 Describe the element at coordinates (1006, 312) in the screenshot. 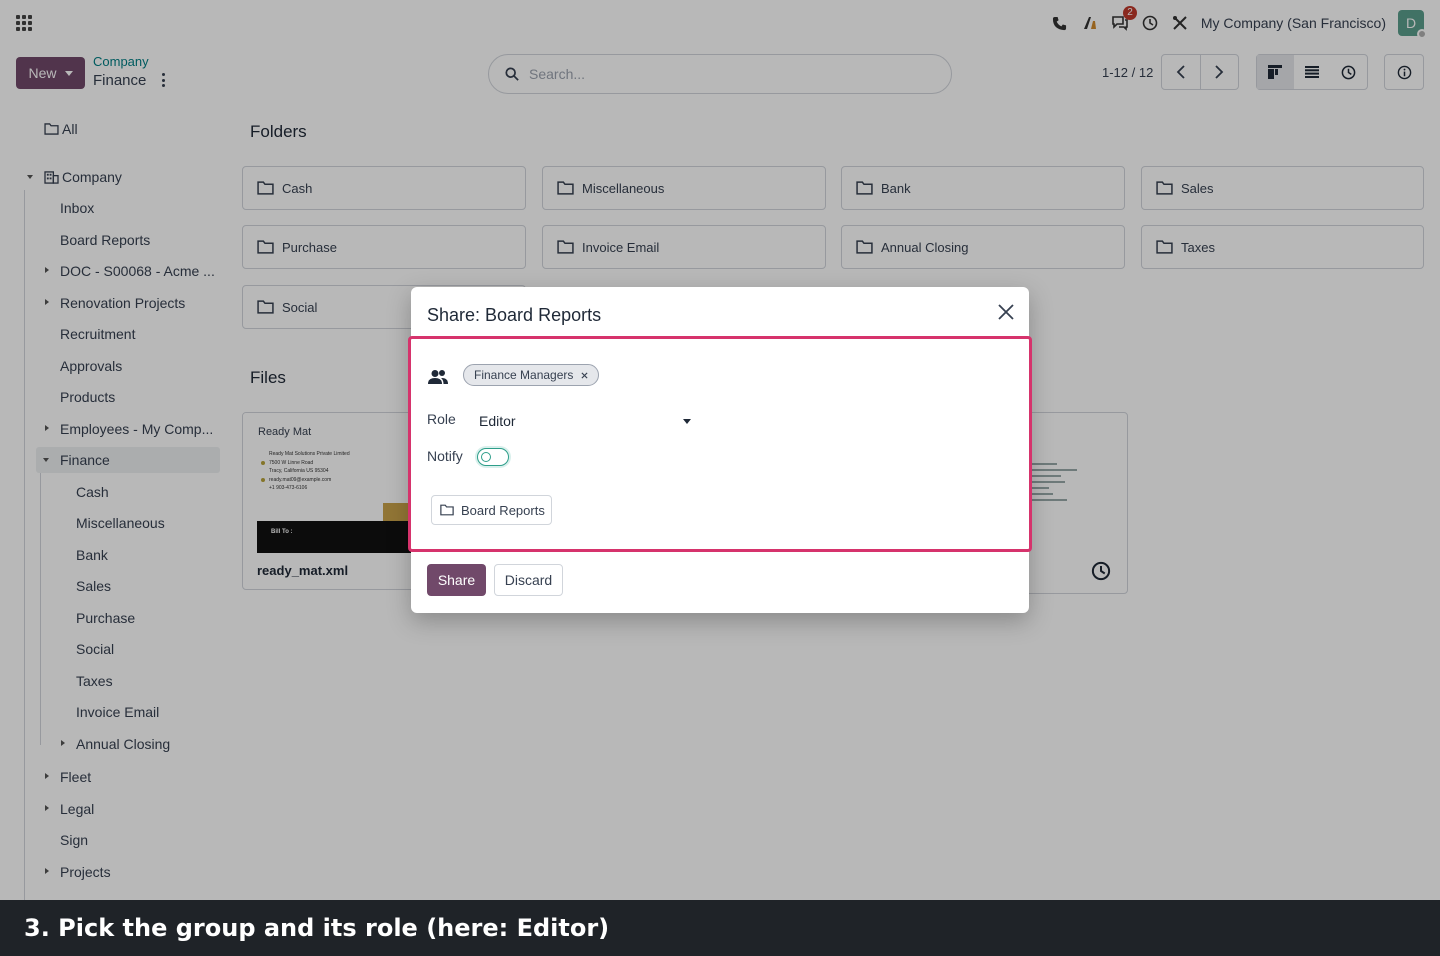

I see `close-icon` at that location.